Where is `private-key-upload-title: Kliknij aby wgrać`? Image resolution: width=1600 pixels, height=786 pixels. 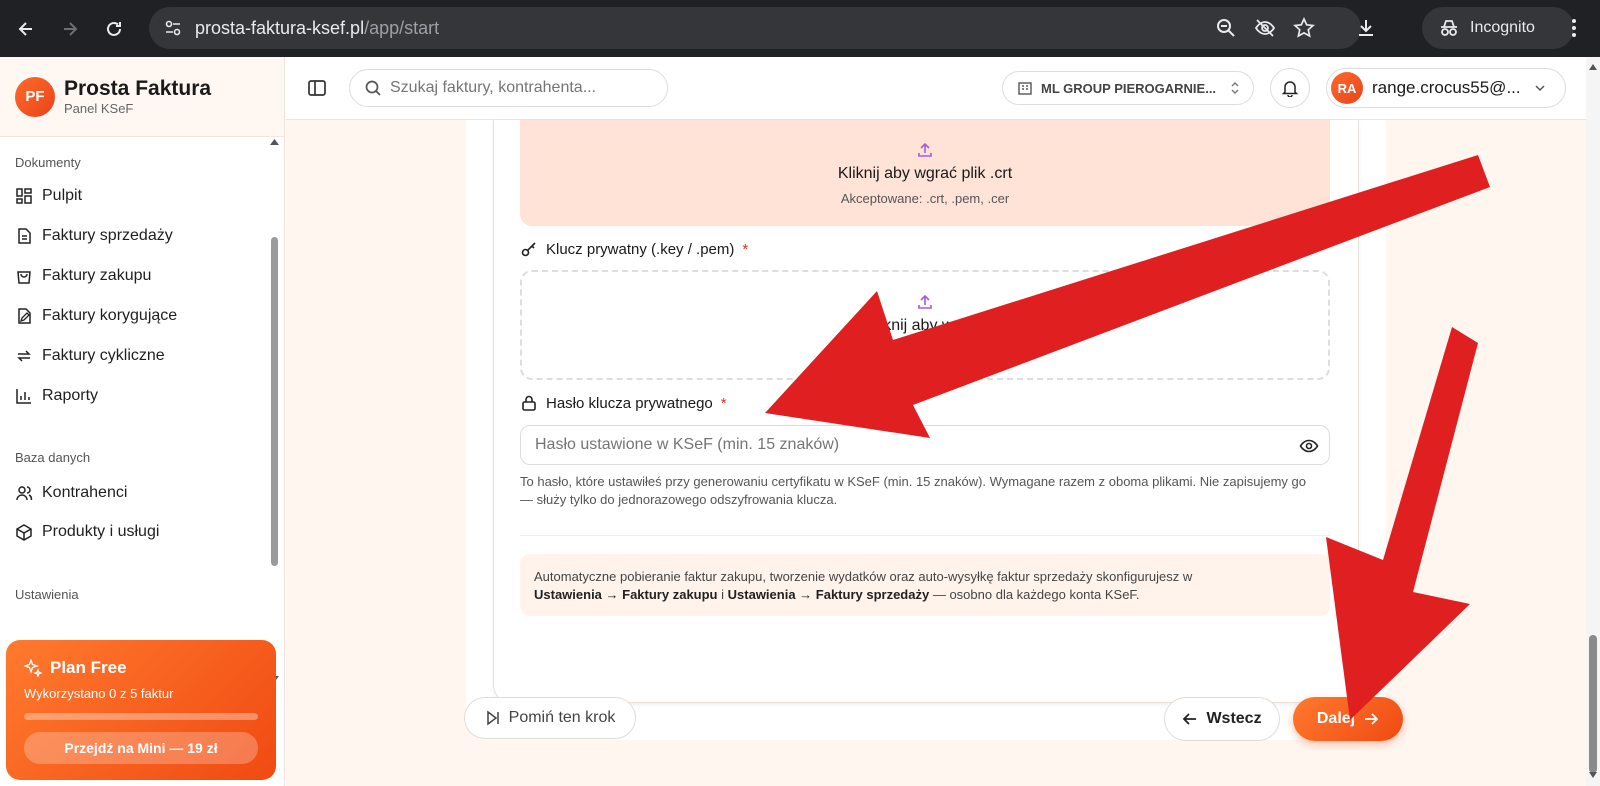 private-key-upload-title: Kliknij aby wgrać is located at coordinates (925, 325).